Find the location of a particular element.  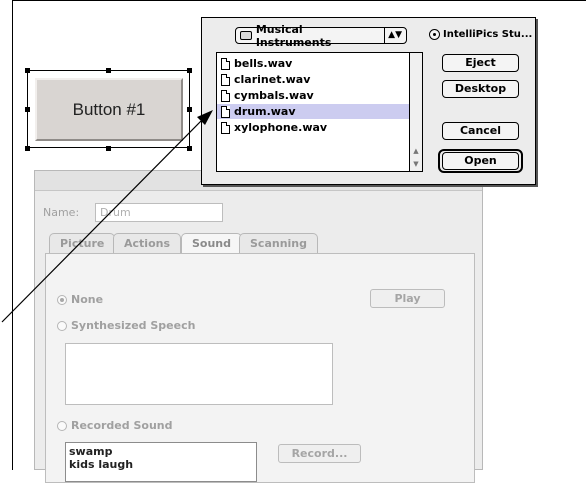

file-name: drum.wav is located at coordinates (265, 111).